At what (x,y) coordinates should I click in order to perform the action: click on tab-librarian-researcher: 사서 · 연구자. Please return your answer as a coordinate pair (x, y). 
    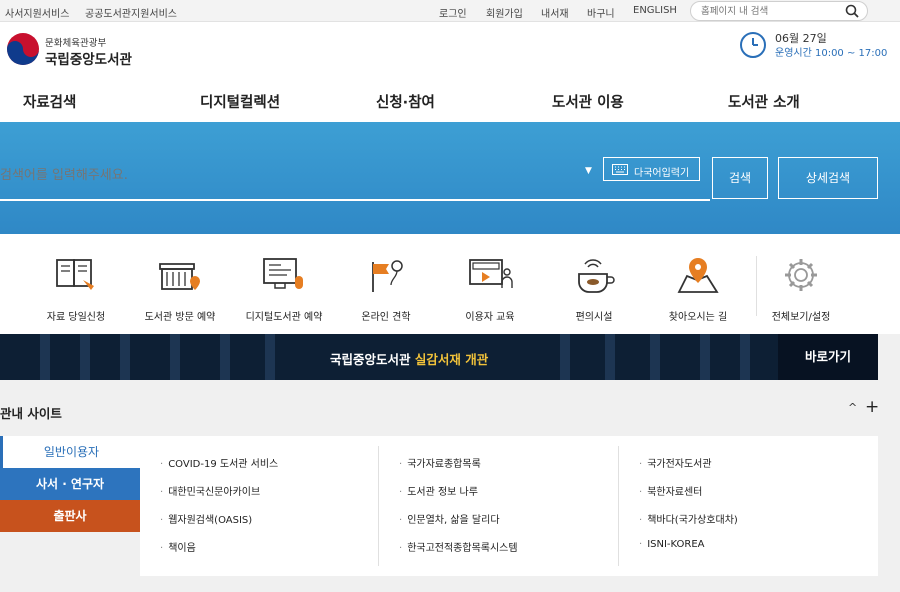
    Looking at the image, I should click on (70, 484).